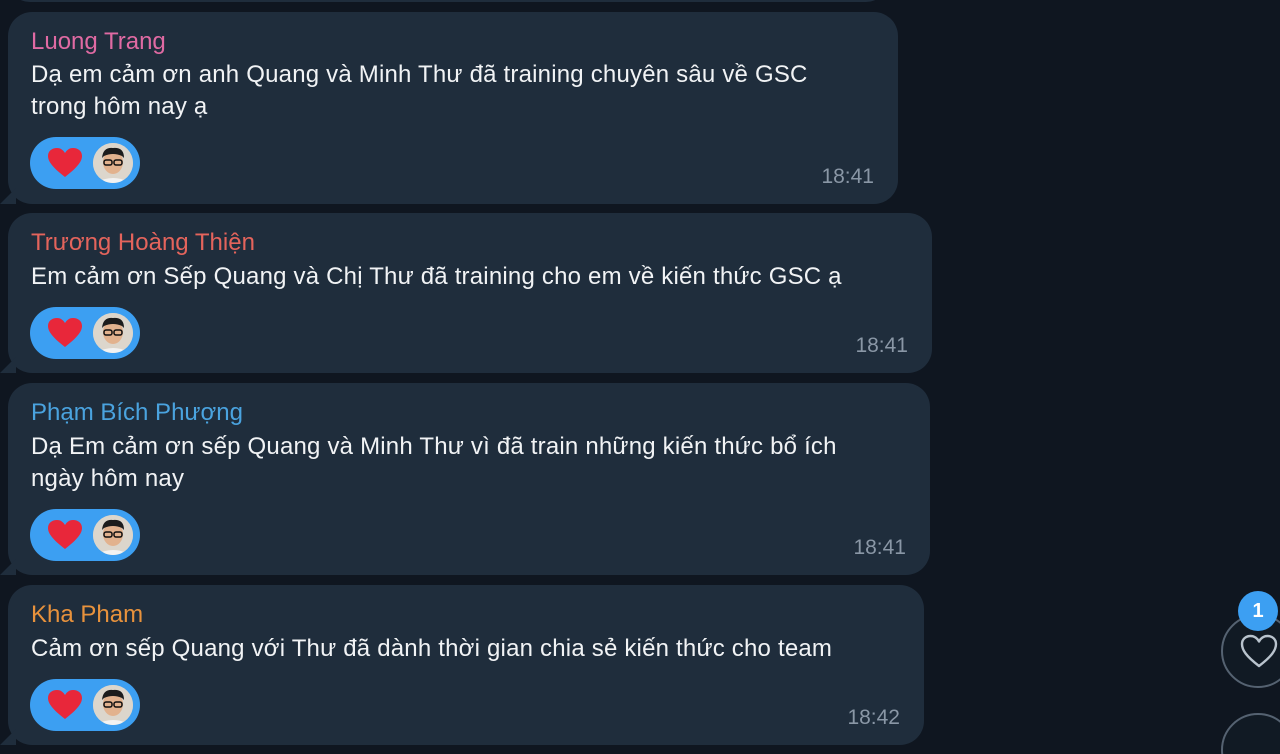 This screenshot has height=754, width=1280. What do you see at coordinates (98, 42) in the screenshot?
I see `sender-name: Luong Trang` at bounding box center [98, 42].